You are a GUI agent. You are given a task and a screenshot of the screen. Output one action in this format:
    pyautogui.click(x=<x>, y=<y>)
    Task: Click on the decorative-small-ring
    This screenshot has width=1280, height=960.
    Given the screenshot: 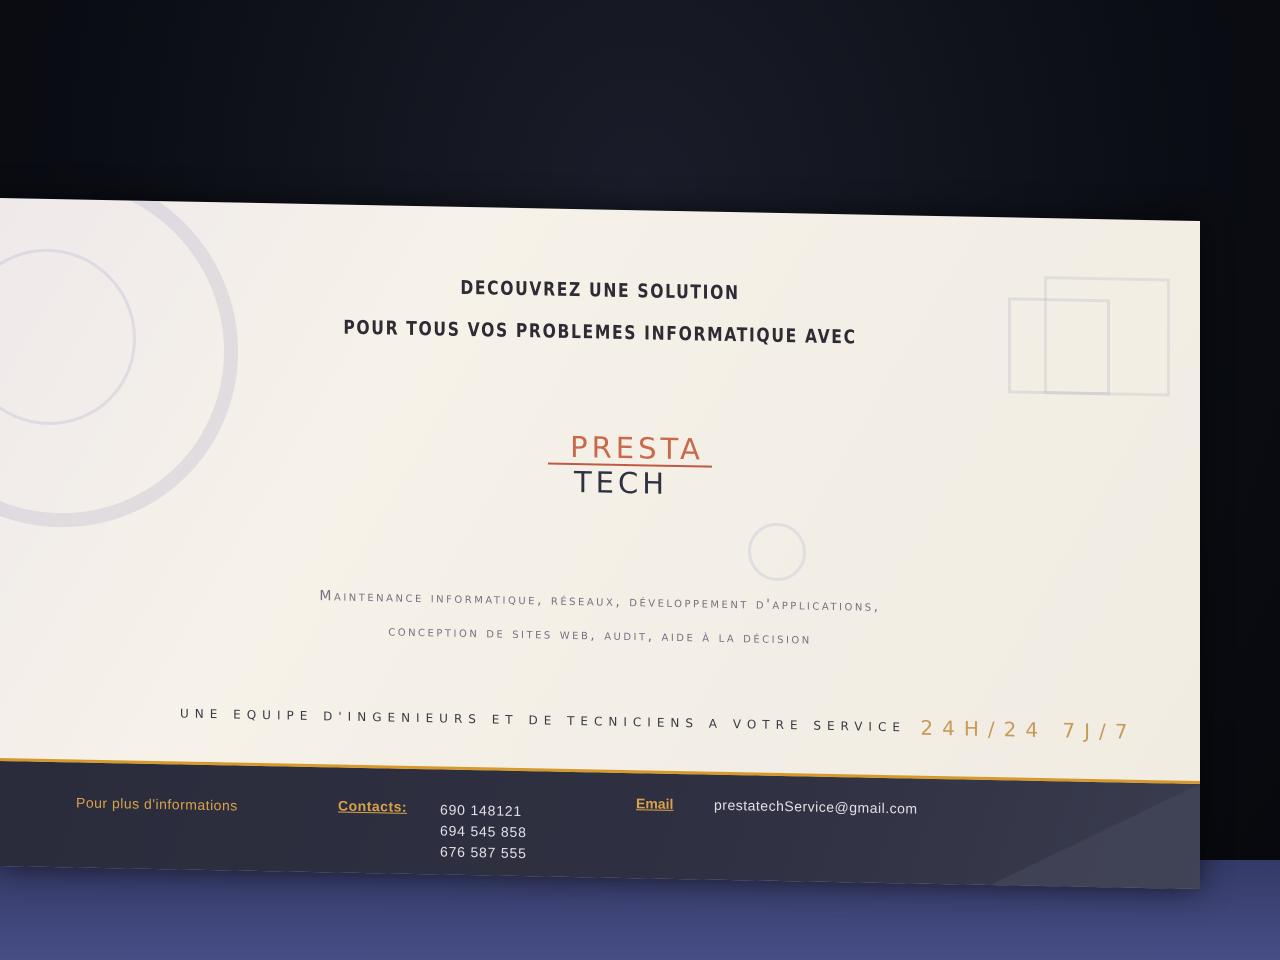 What is the action you would take?
    pyautogui.click(x=777, y=552)
    